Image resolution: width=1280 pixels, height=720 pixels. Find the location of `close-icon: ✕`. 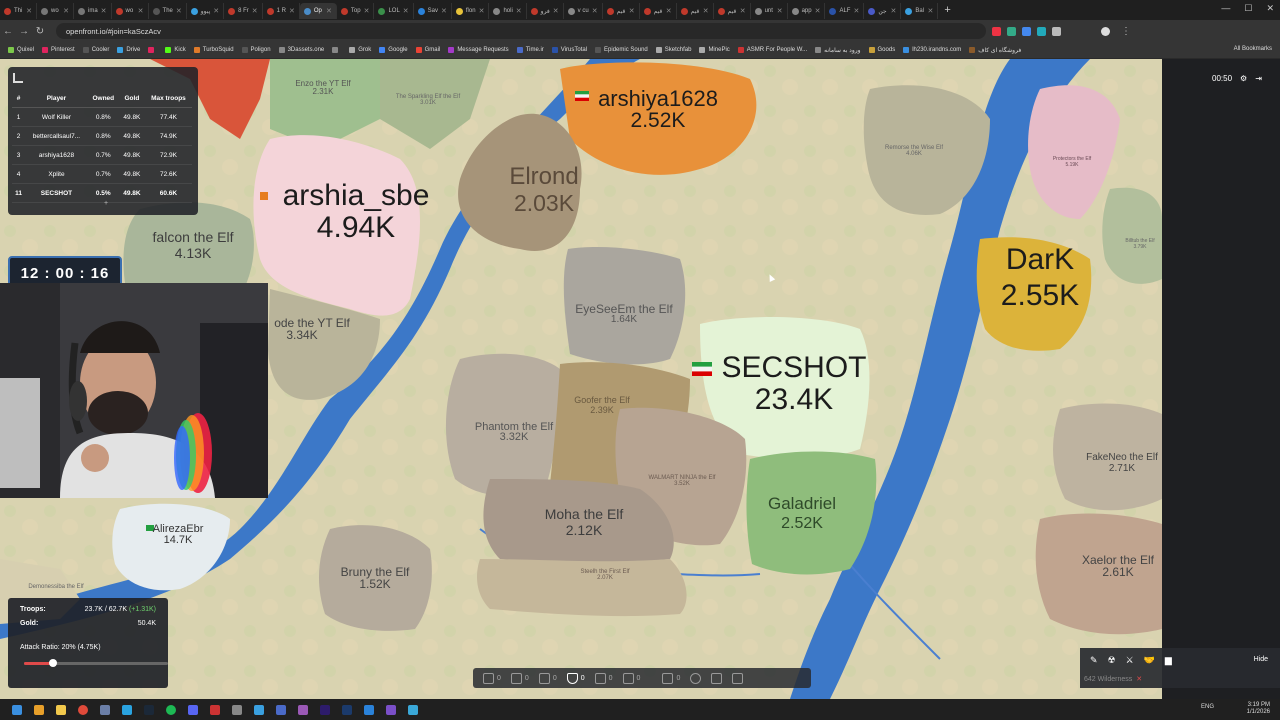

close-icon: ✕ is located at coordinates (1139, 679).